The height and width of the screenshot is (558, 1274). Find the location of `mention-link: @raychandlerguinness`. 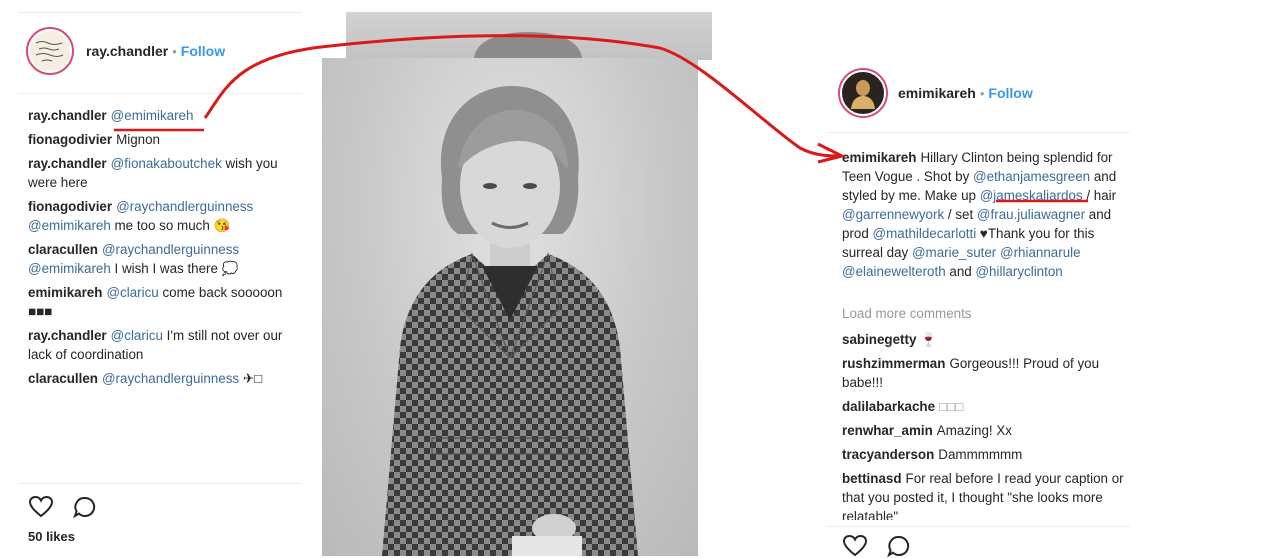

mention-link: @raychandlerguinness is located at coordinates (170, 378).